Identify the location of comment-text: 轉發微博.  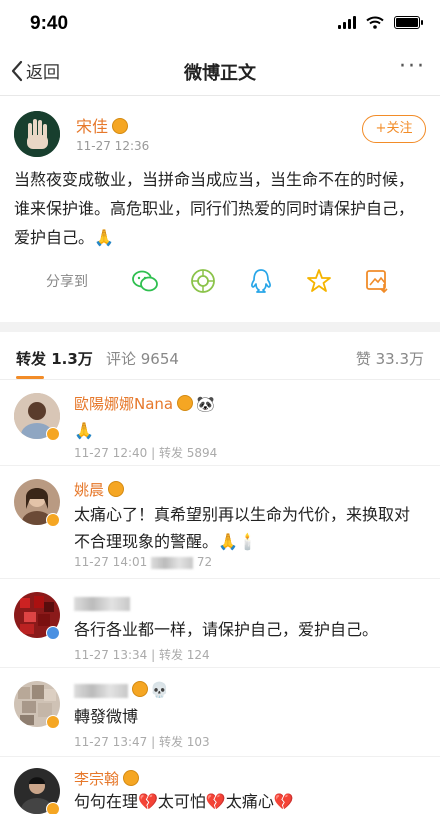
(106, 716).